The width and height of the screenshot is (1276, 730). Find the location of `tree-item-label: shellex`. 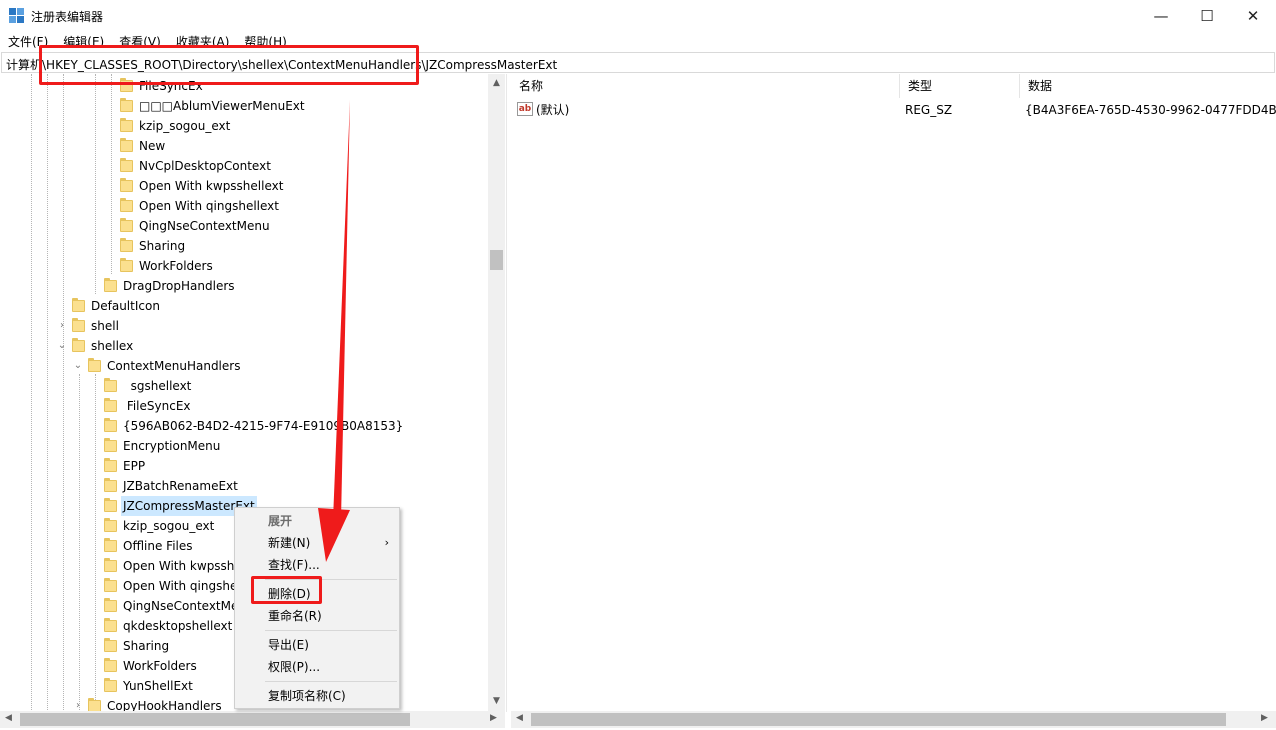

tree-item-label: shellex is located at coordinates (112, 346).